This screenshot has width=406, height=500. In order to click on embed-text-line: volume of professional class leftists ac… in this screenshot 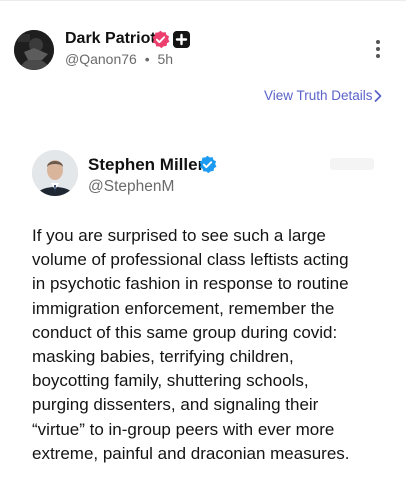, I will do `click(190, 260)`.